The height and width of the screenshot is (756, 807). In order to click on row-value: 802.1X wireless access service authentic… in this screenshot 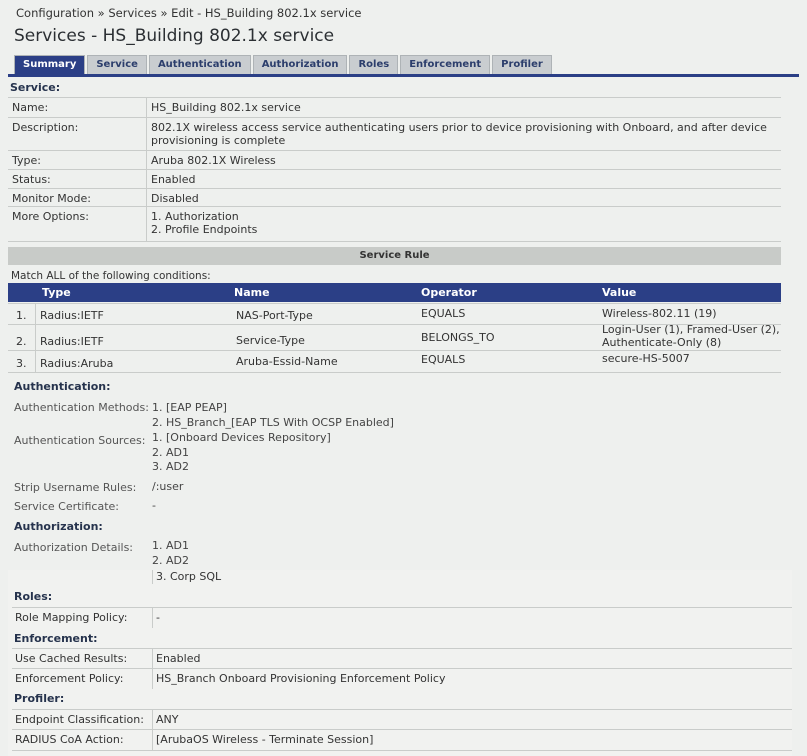, I will do `click(459, 134)`.